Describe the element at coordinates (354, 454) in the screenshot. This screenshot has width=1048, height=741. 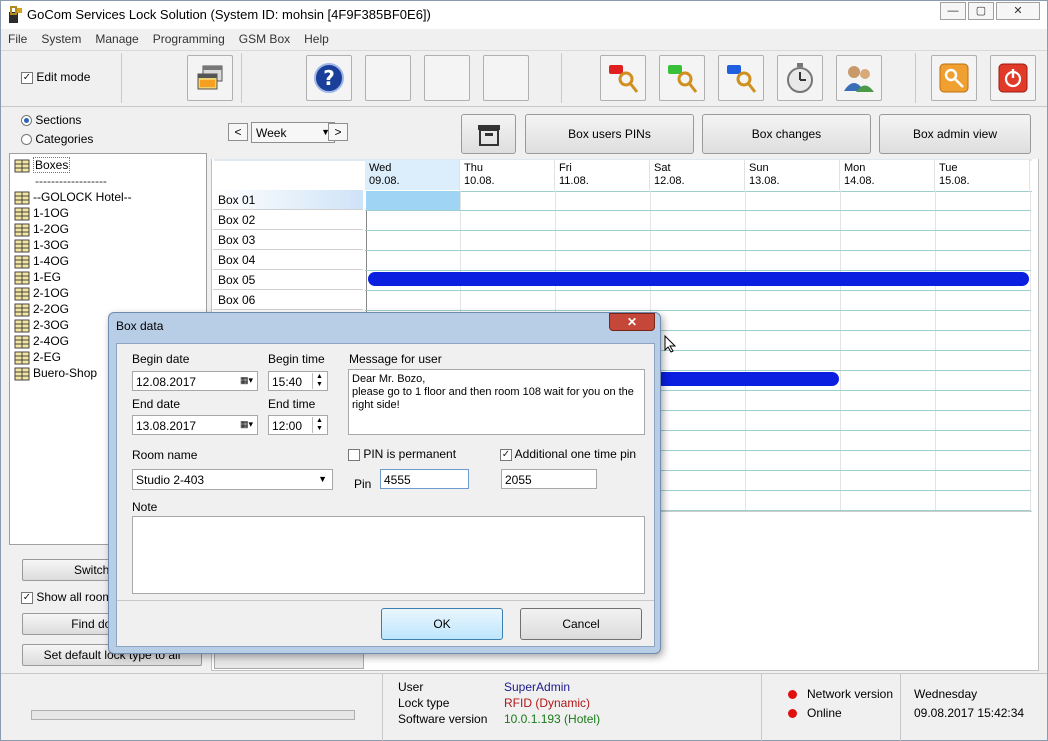
I see `pin-permanent-check` at that location.